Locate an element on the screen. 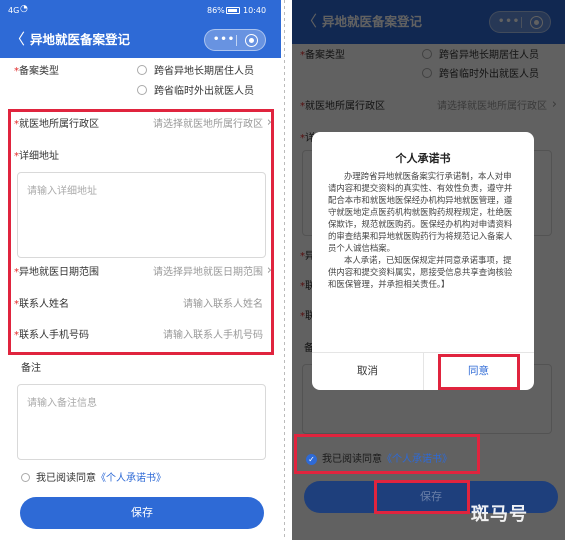  battery-percent: 86% is located at coordinates (216, 10).